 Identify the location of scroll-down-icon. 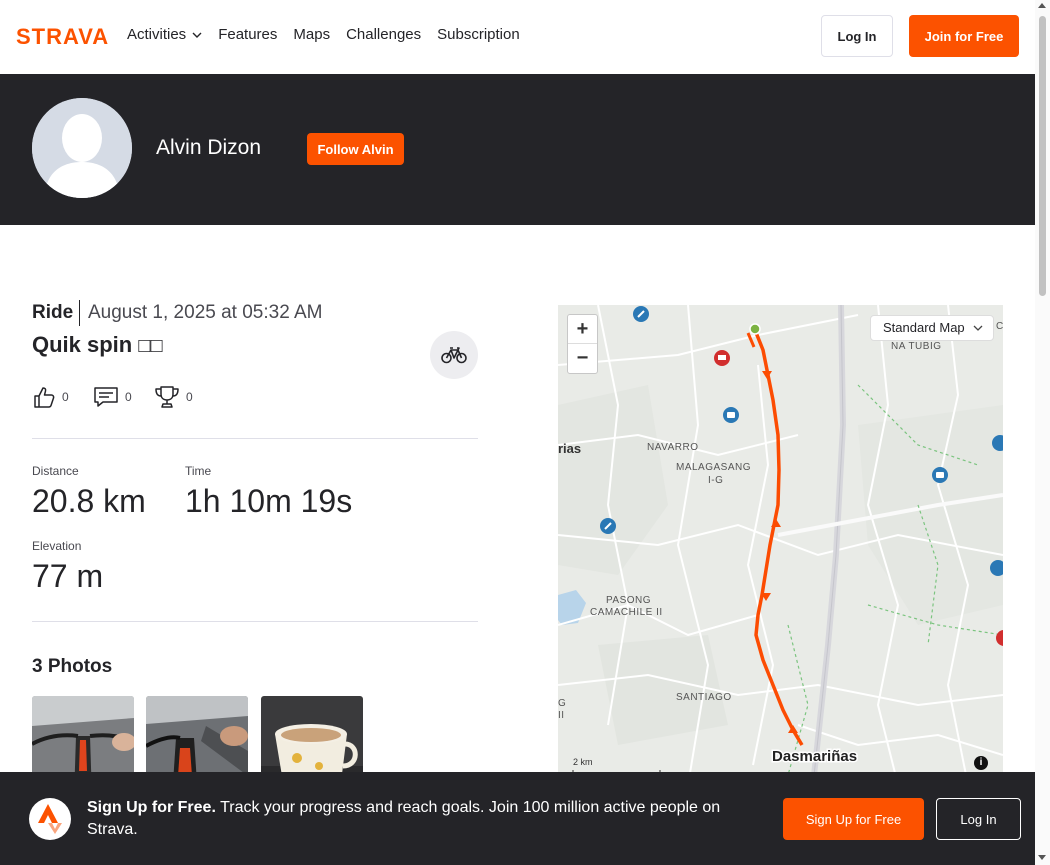
(1042, 857).